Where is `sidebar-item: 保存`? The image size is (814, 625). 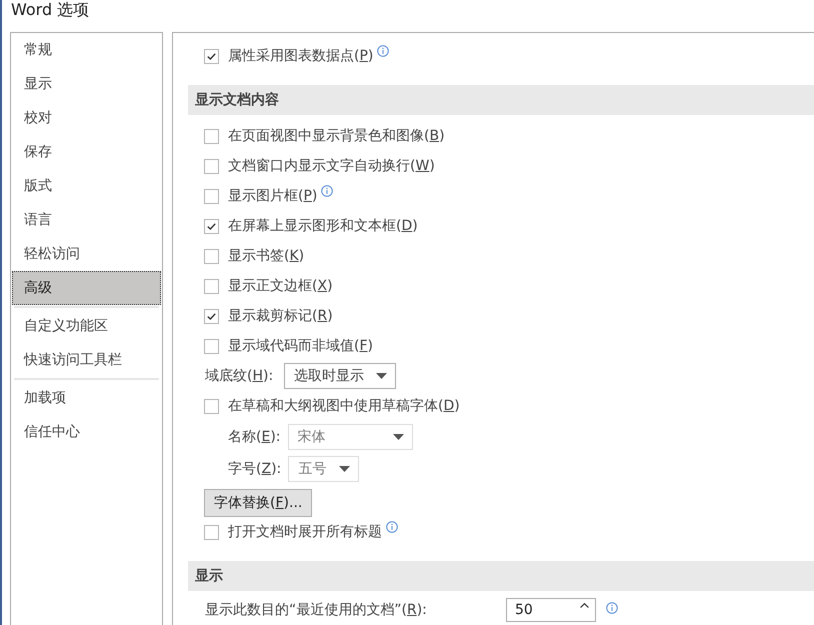
sidebar-item: 保存 is located at coordinates (86, 152).